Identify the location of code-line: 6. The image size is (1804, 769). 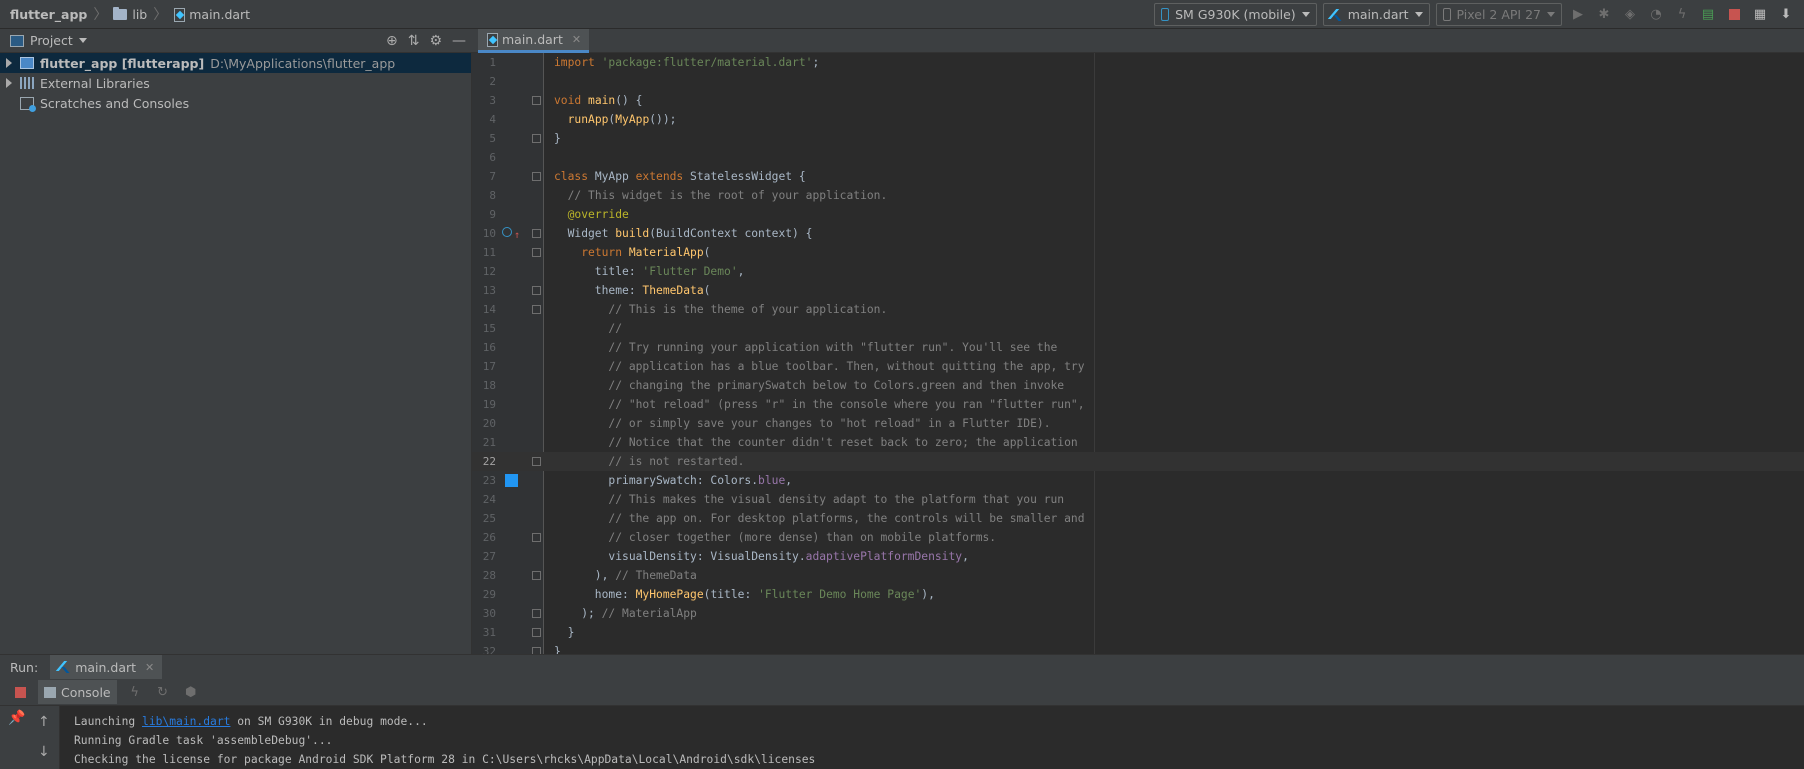
(1138, 157).